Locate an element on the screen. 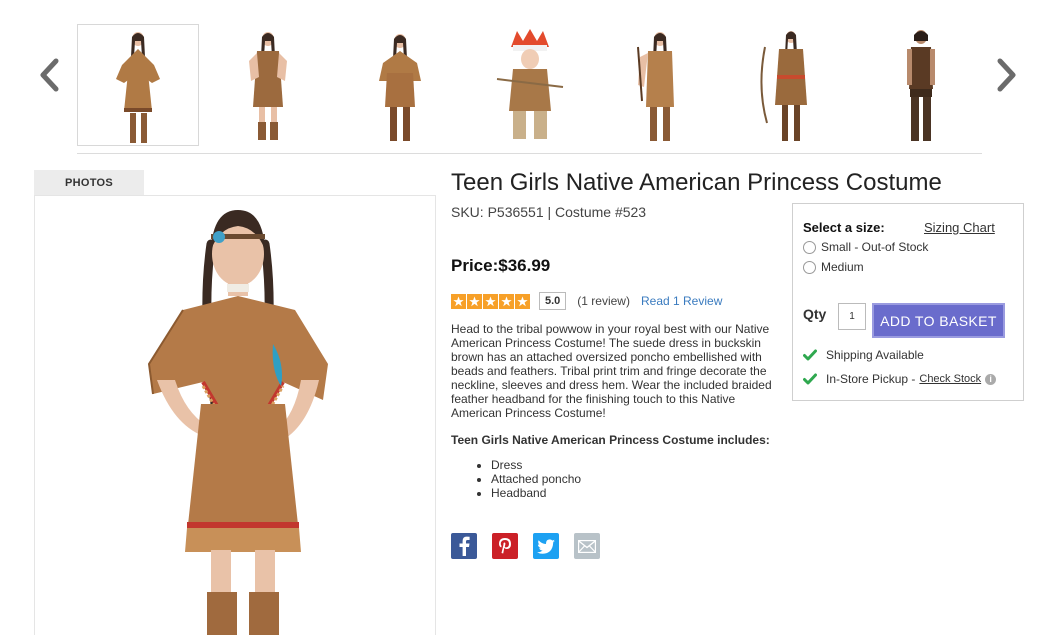  list-item: Headband is located at coordinates (536, 493).